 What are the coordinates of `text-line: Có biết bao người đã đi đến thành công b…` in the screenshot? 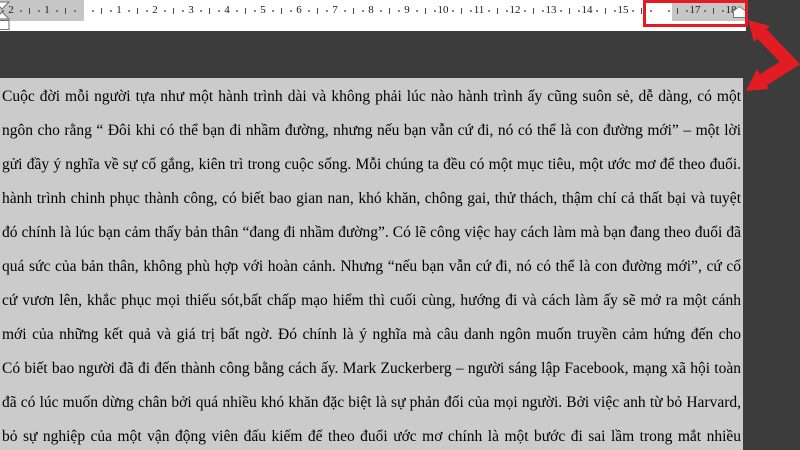 It's located at (371, 369).